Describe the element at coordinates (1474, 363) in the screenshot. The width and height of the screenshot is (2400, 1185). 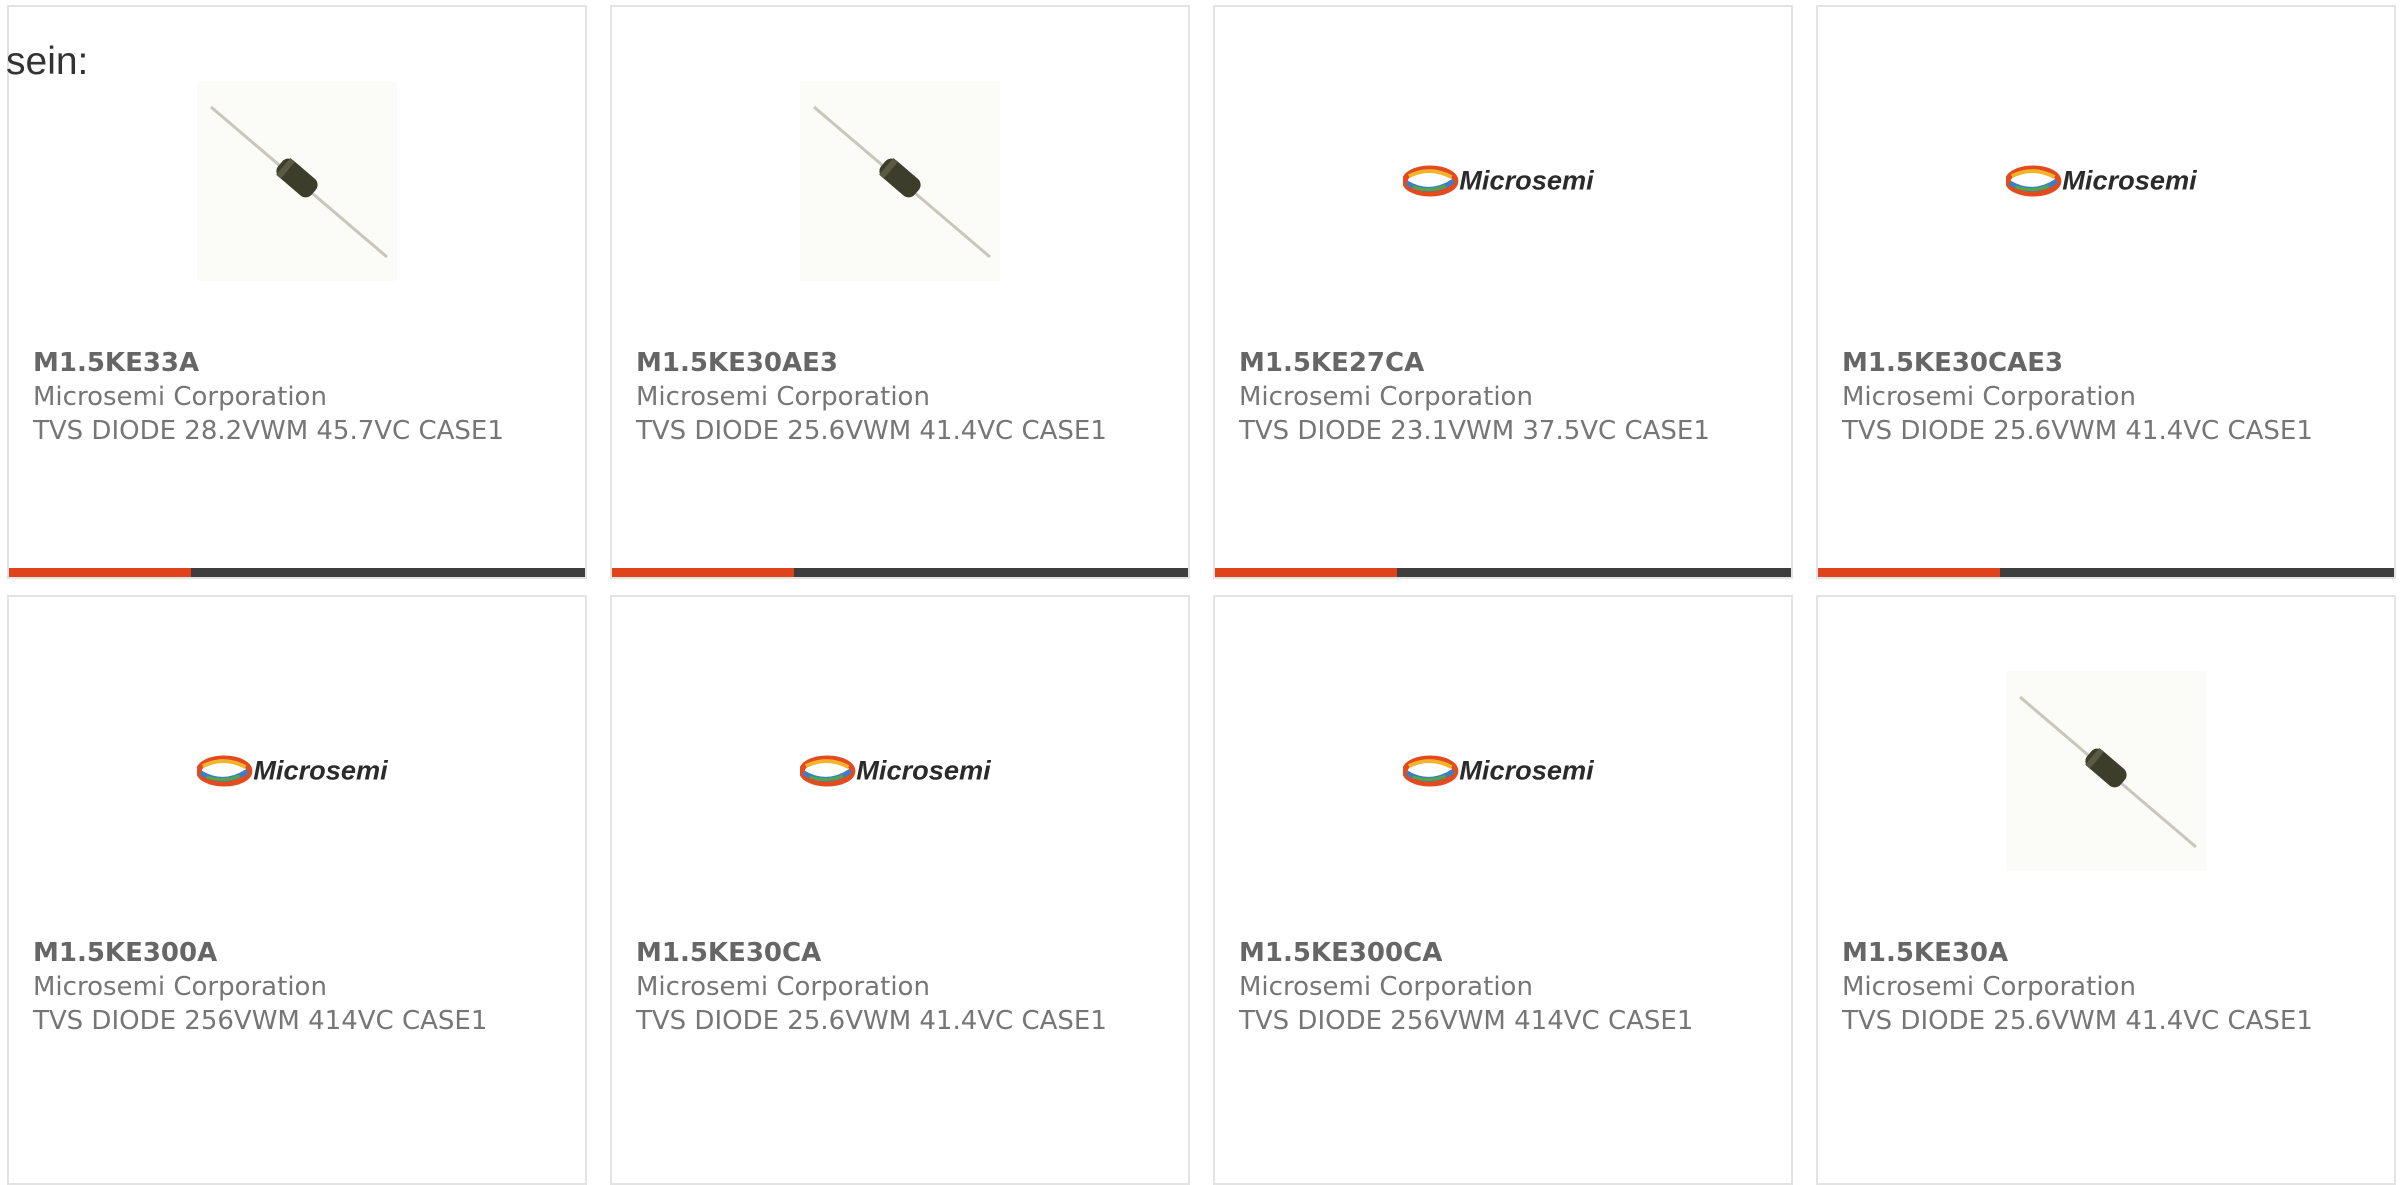
I see `part-number: M1.5KE27CA` at that location.